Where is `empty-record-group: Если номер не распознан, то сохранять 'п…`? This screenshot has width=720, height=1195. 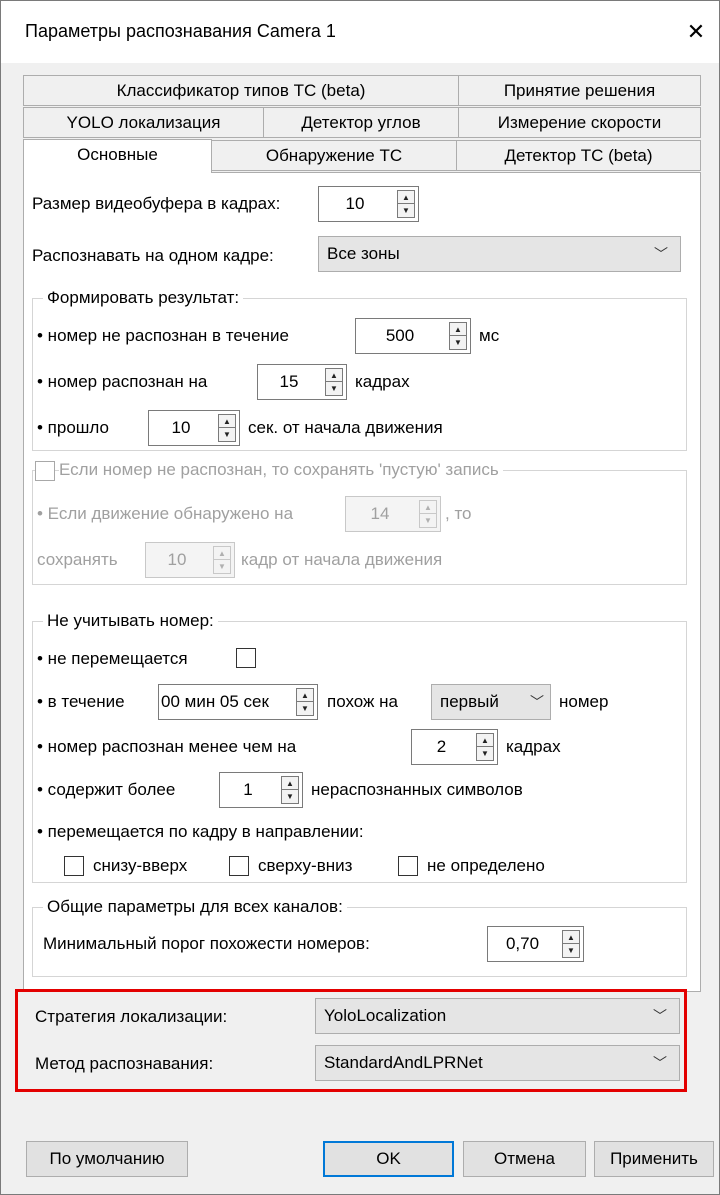
empty-record-group: Если номер не распознан, то сохранять 'п… is located at coordinates (359, 522).